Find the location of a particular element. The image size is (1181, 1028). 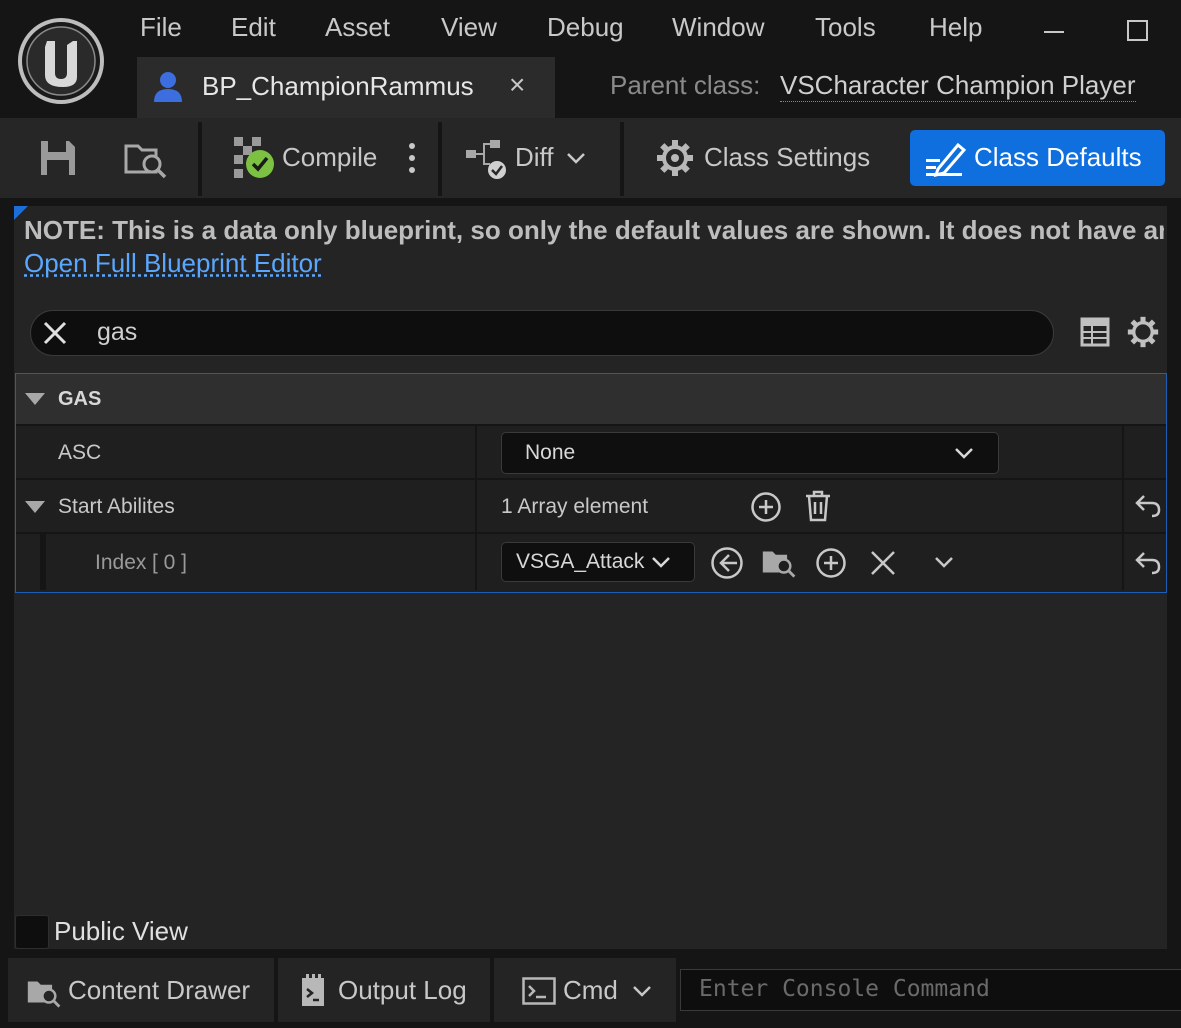

asc-dropdown: None is located at coordinates (750, 453).